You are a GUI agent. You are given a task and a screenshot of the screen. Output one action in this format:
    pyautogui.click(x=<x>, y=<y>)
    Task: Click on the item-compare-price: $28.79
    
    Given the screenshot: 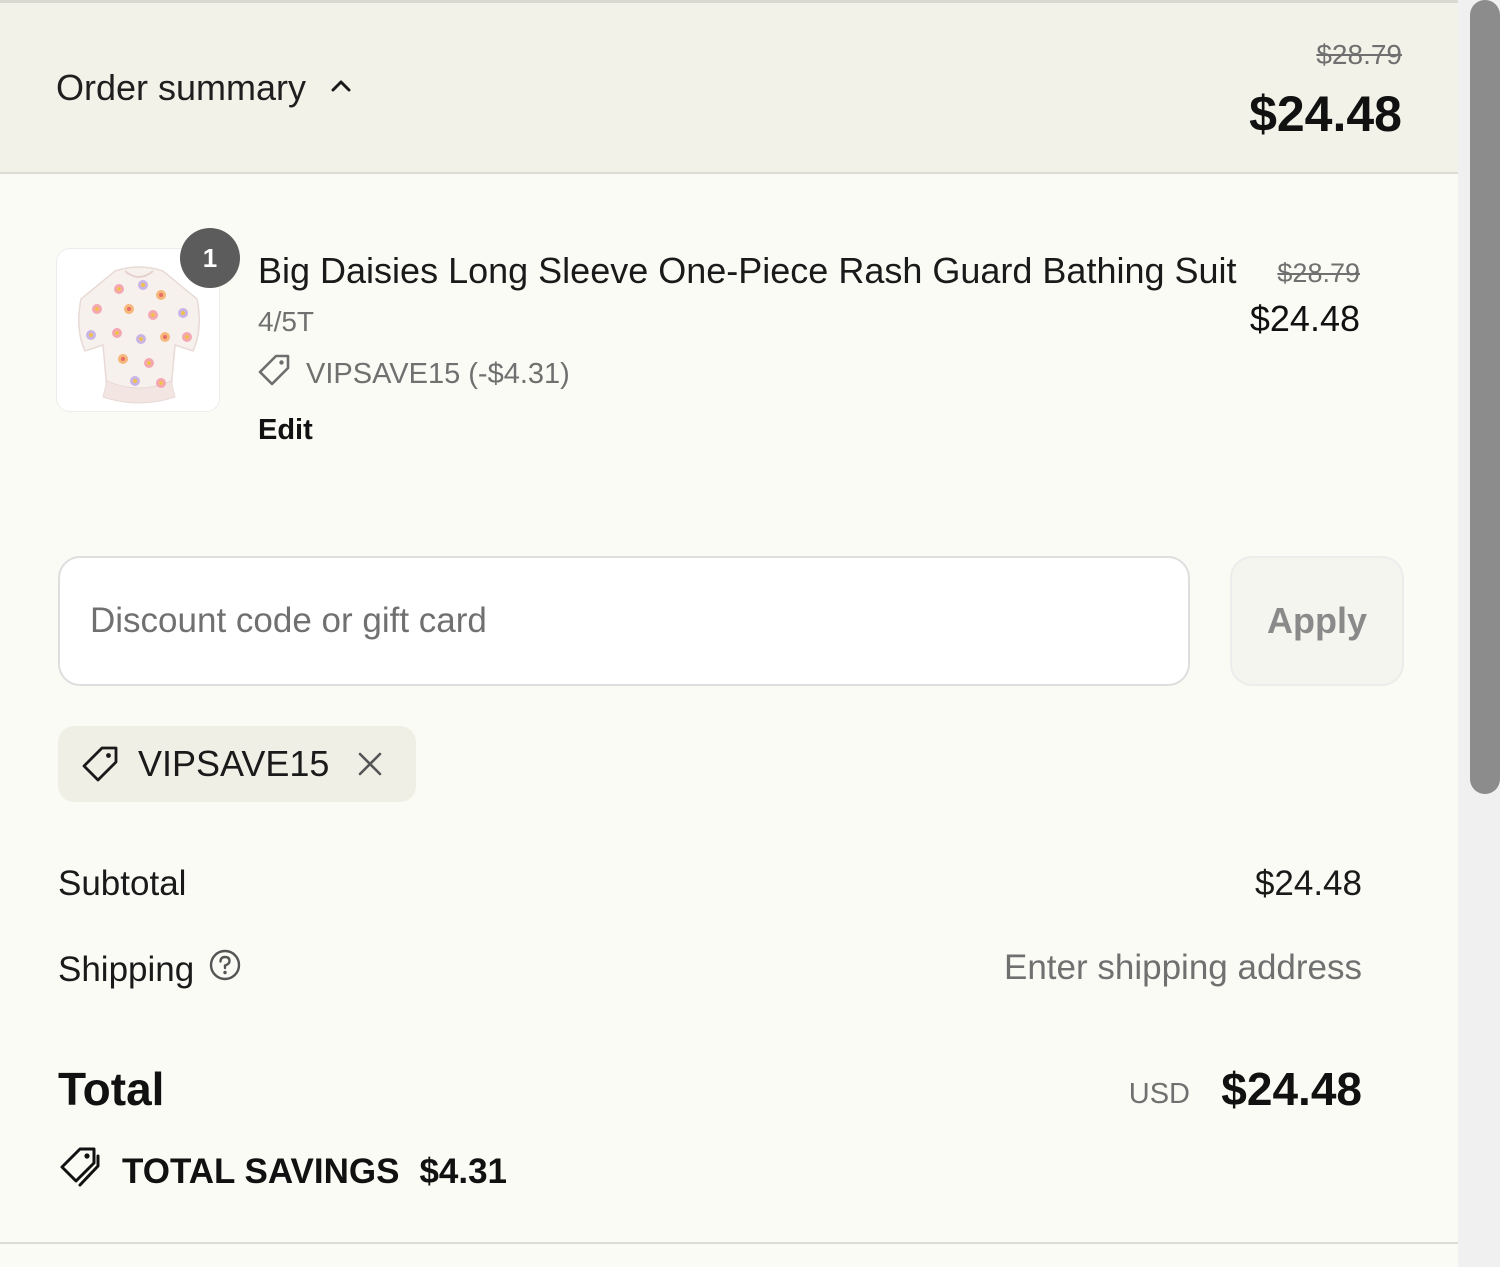 What is the action you would take?
    pyautogui.click(x=1318, y=273)
    